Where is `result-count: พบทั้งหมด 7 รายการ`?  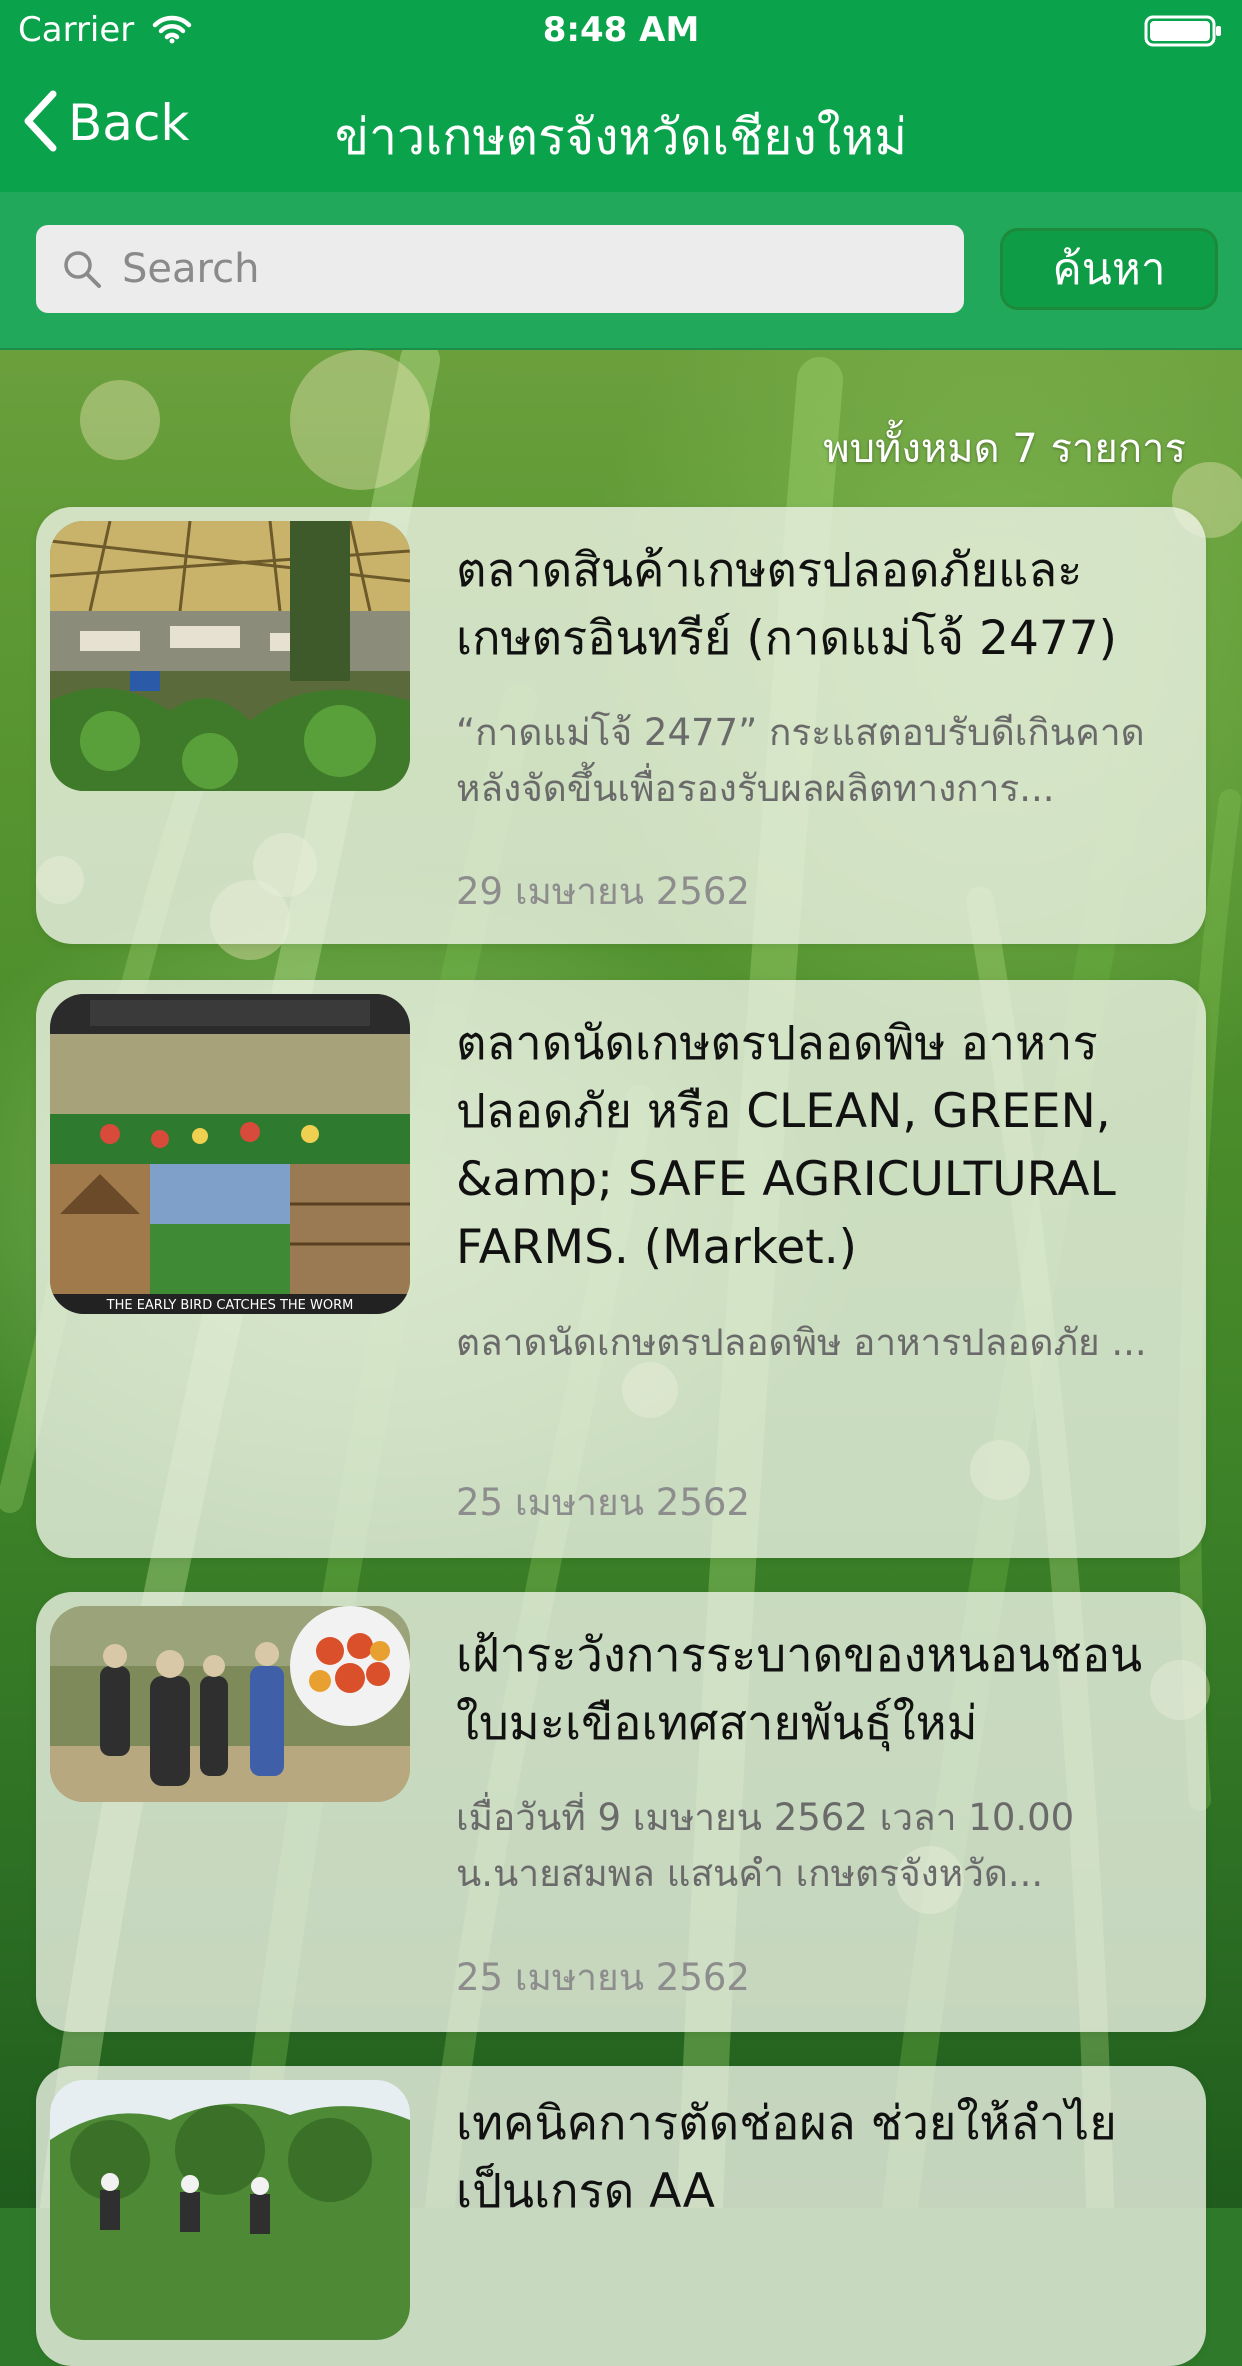
result-count: พบทั้งหมด 7 รายการ is located at coordinates (1004, 449).